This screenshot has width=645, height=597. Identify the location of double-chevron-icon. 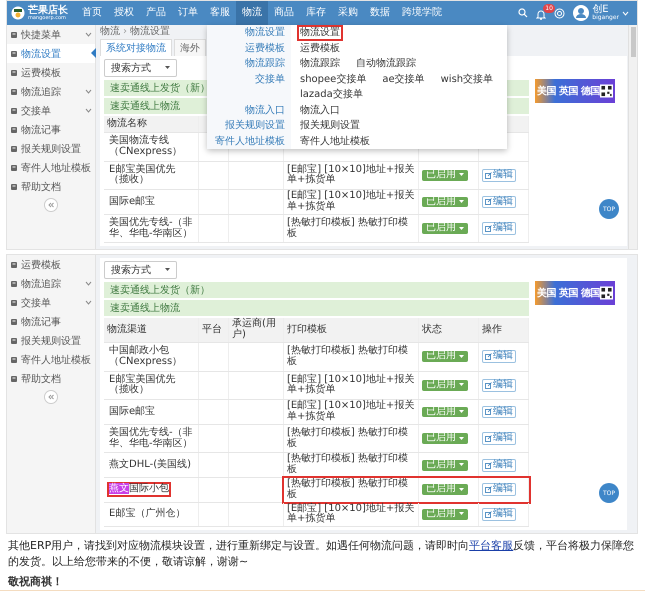
(51, 205).